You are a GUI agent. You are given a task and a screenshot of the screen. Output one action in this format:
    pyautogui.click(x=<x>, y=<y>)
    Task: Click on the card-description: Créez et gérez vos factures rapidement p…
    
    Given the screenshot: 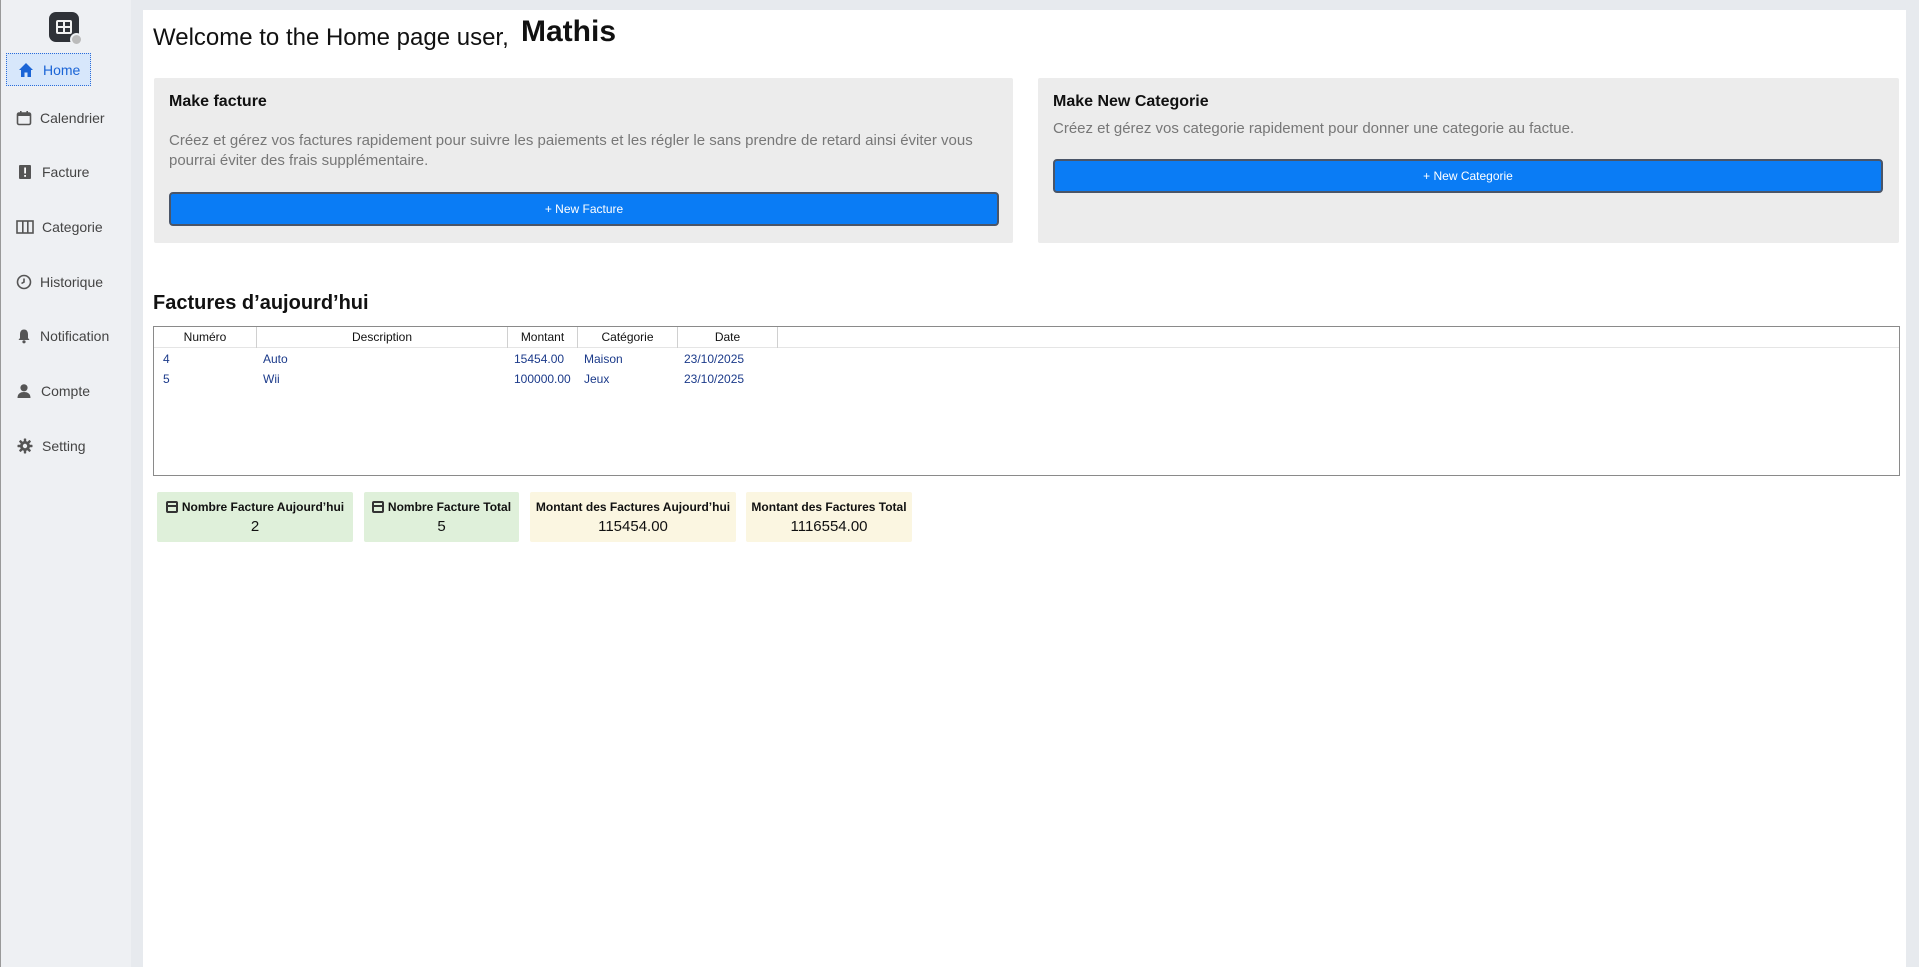 What is the action you would take?
    pyautogui.click(x=571, y=150)
    